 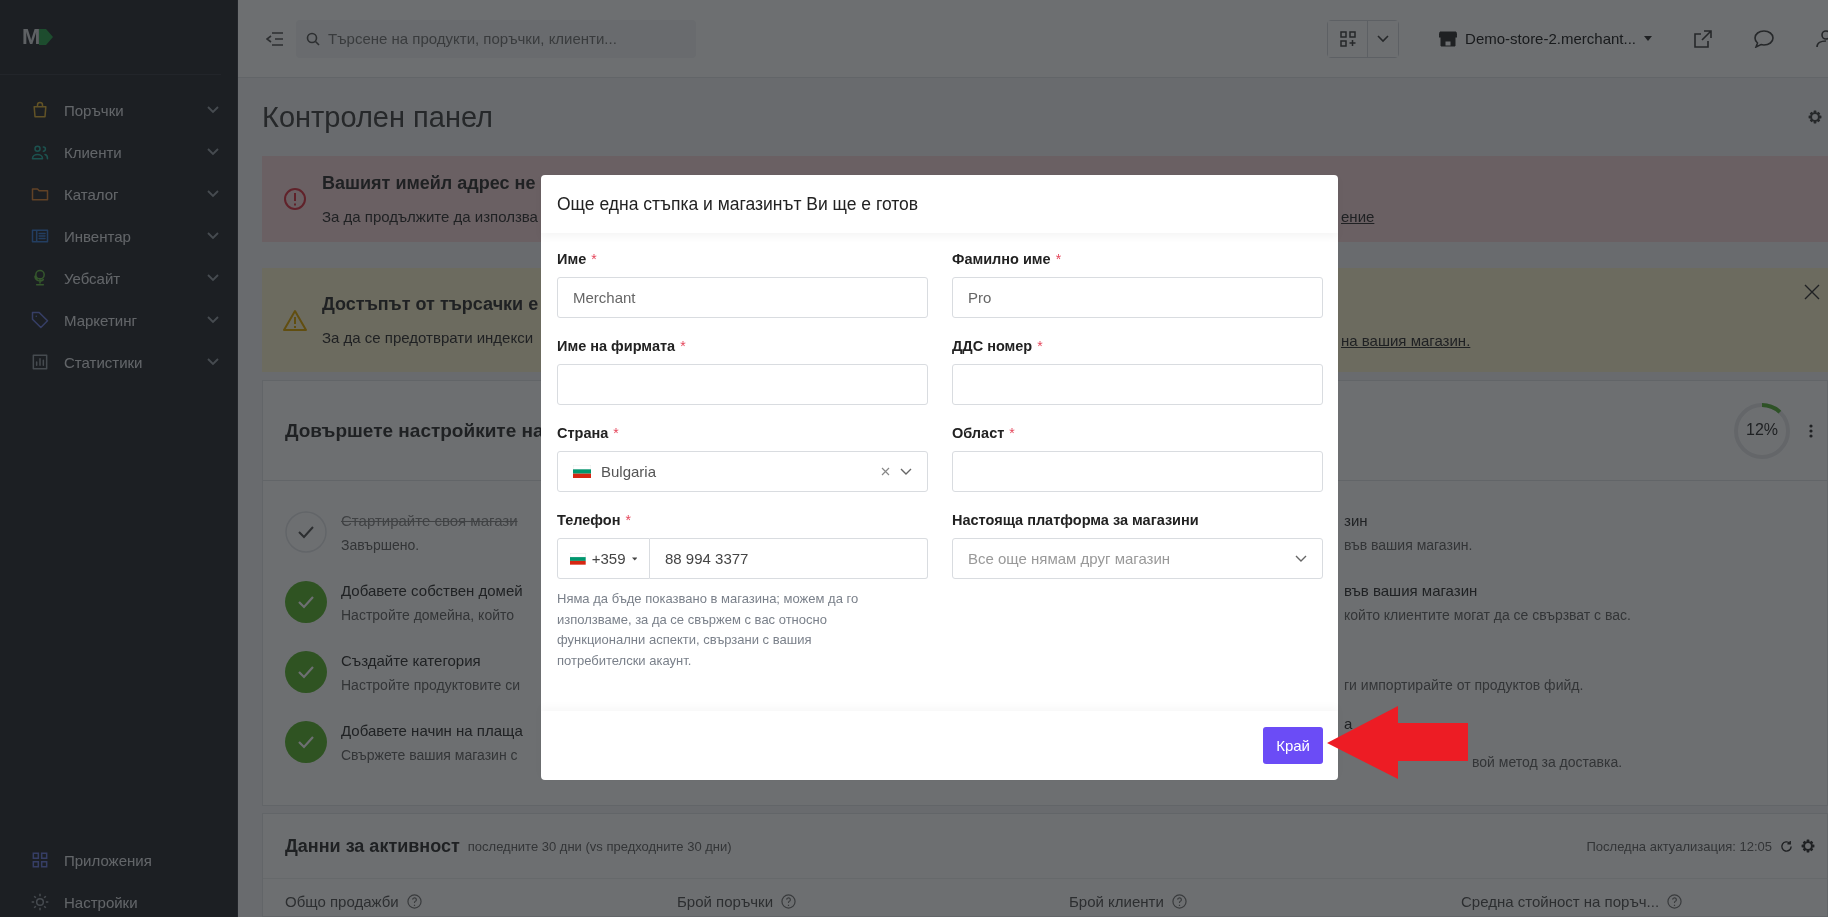 What do you see at coordinates (428, 337) in the screenshot?
I see `alert-text: За да се предотврати индекси` at bounding box center [428, 337].